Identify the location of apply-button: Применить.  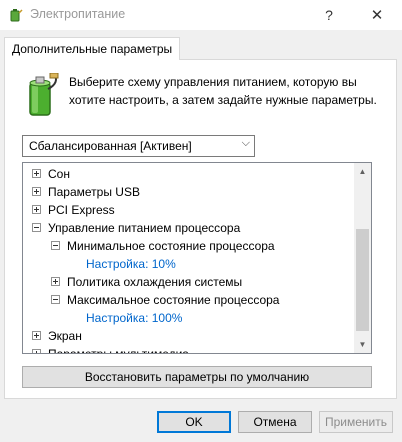
(356, 422).